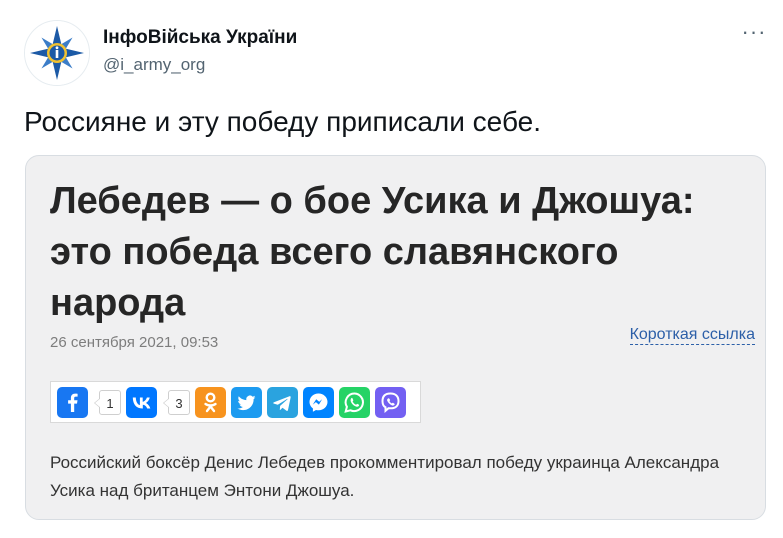  I want to click on messenger-icon, so click(318, 402).